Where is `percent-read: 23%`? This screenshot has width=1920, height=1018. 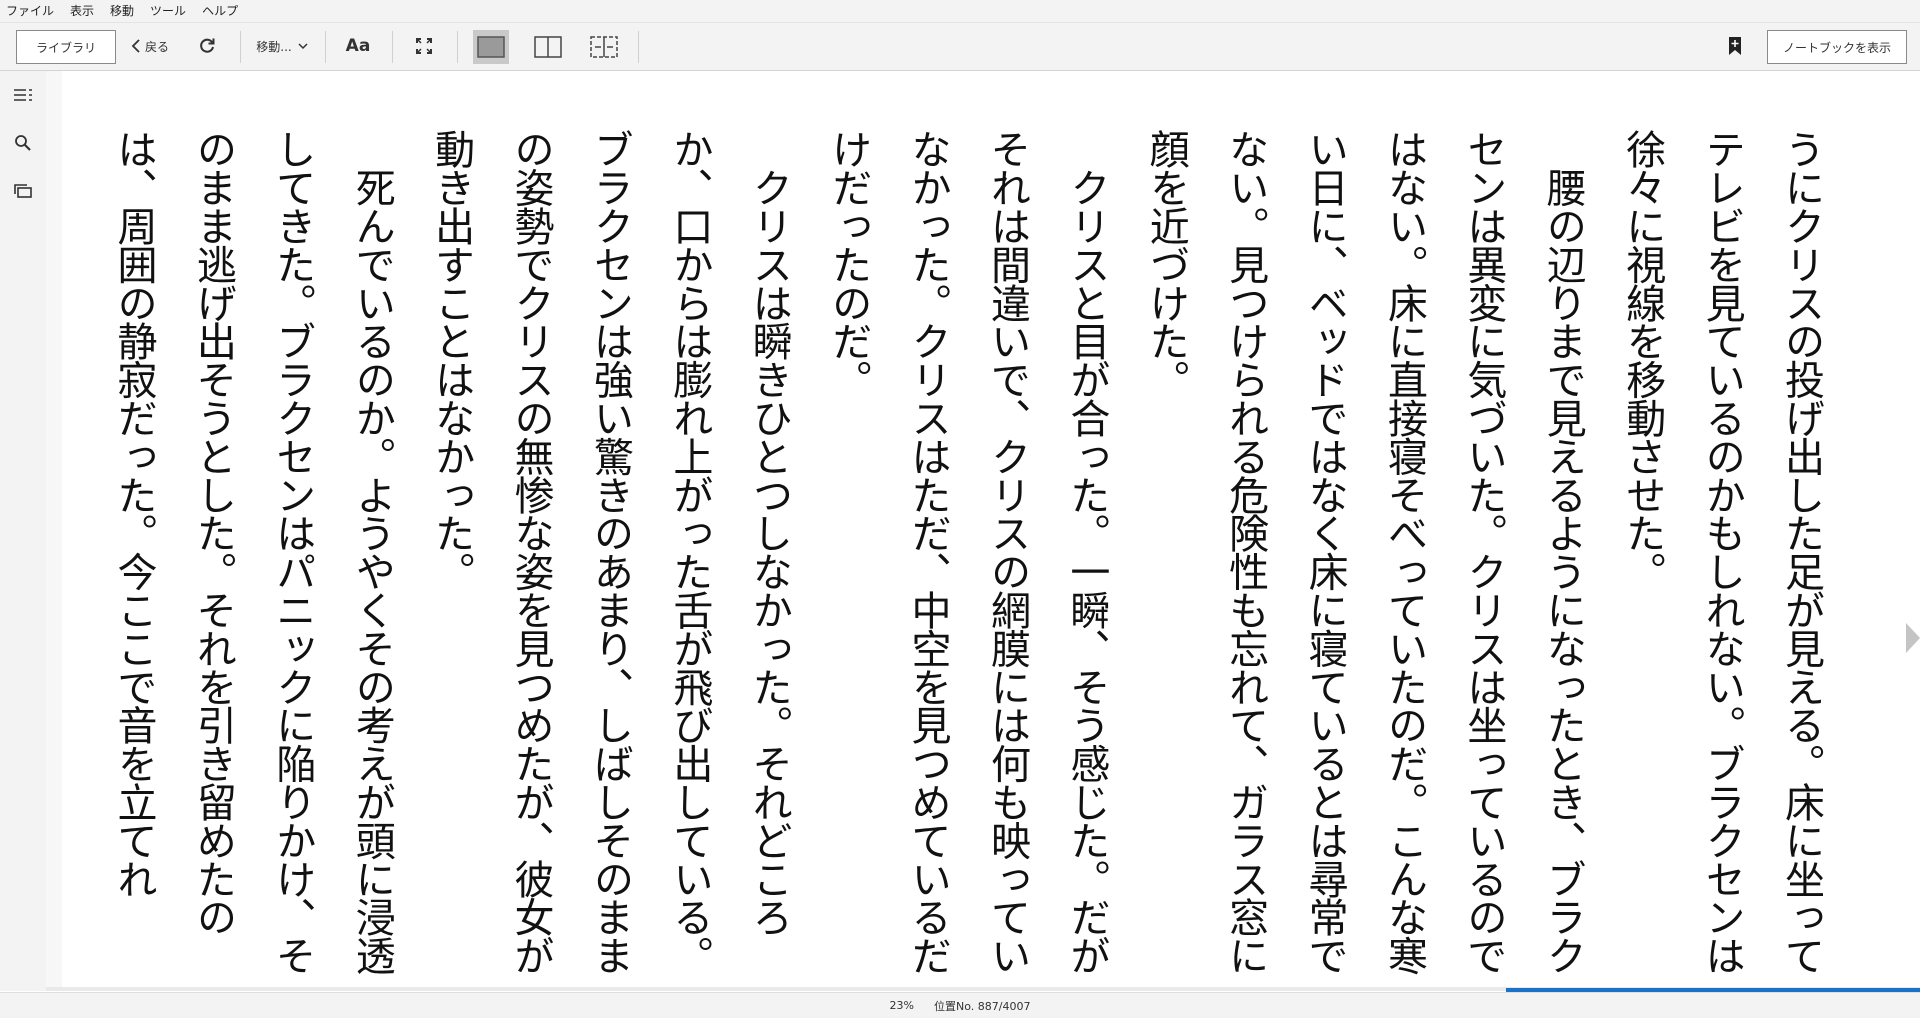 percent-read: 23% is located at coordinates (901, 1005).